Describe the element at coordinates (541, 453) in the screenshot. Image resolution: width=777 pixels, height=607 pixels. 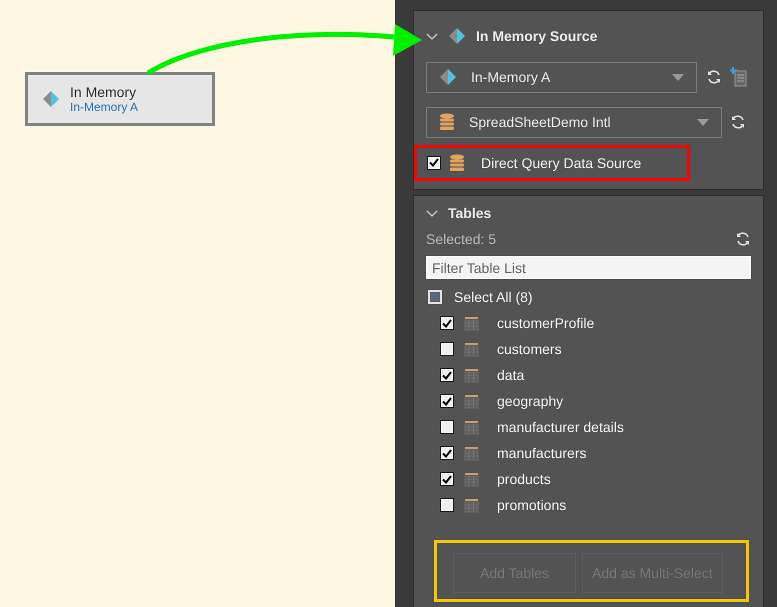
I see `table-name: manufacturers` at that location.